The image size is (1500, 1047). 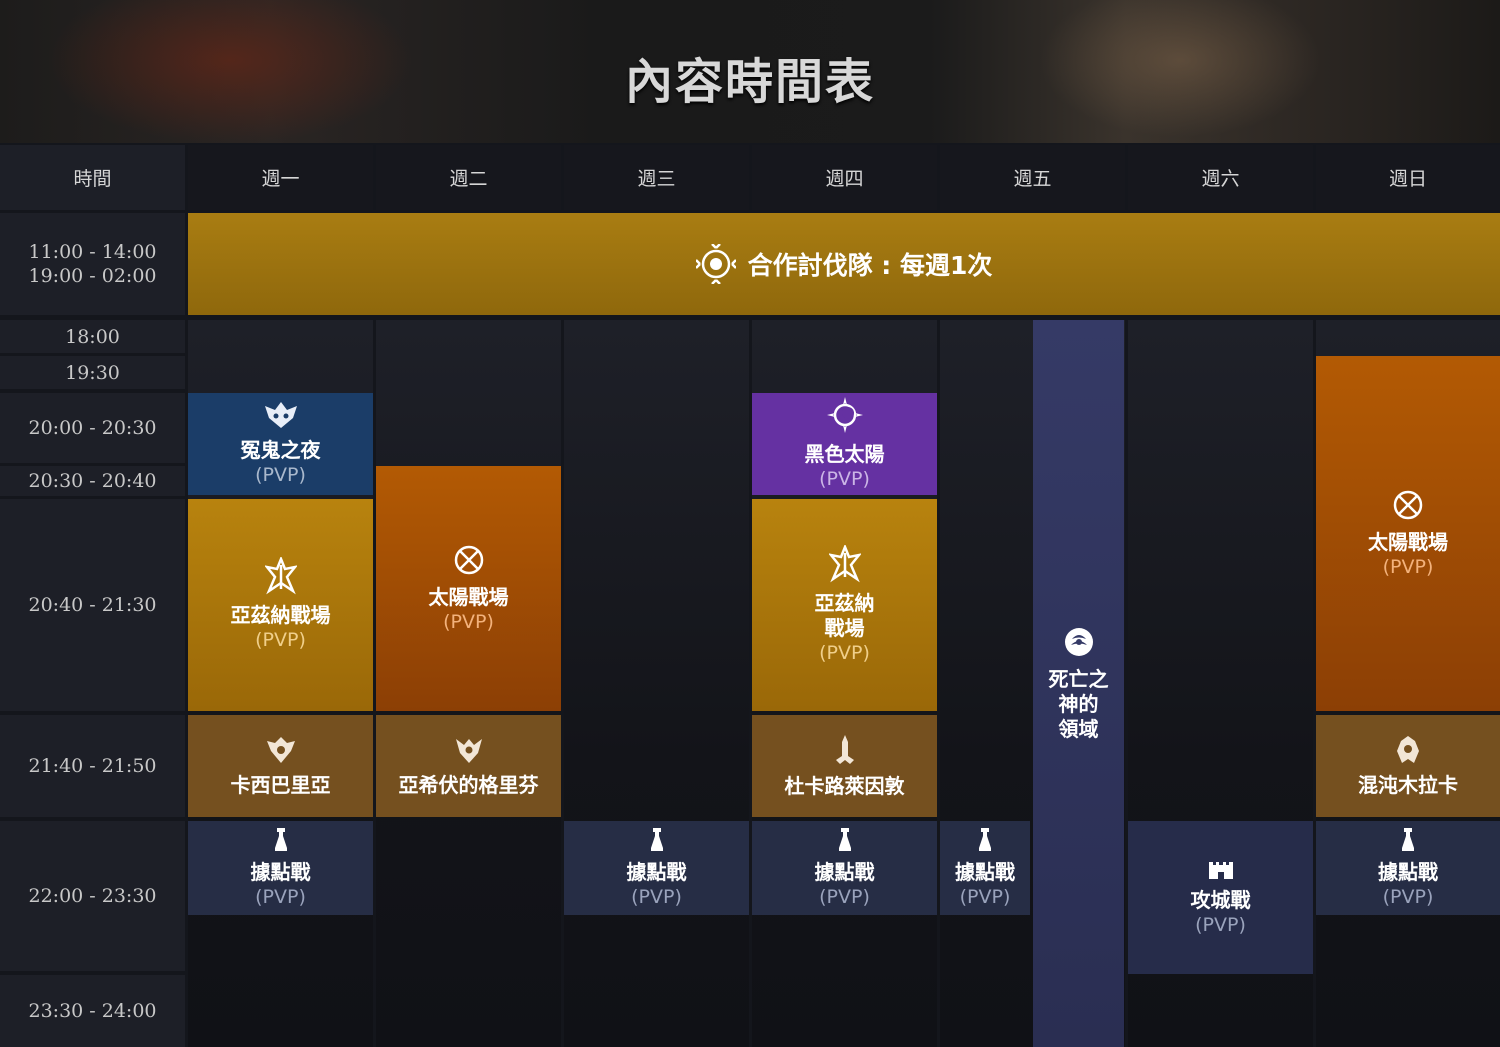 I want to click on griffin-crest-icon, so click(x=468, y=750).